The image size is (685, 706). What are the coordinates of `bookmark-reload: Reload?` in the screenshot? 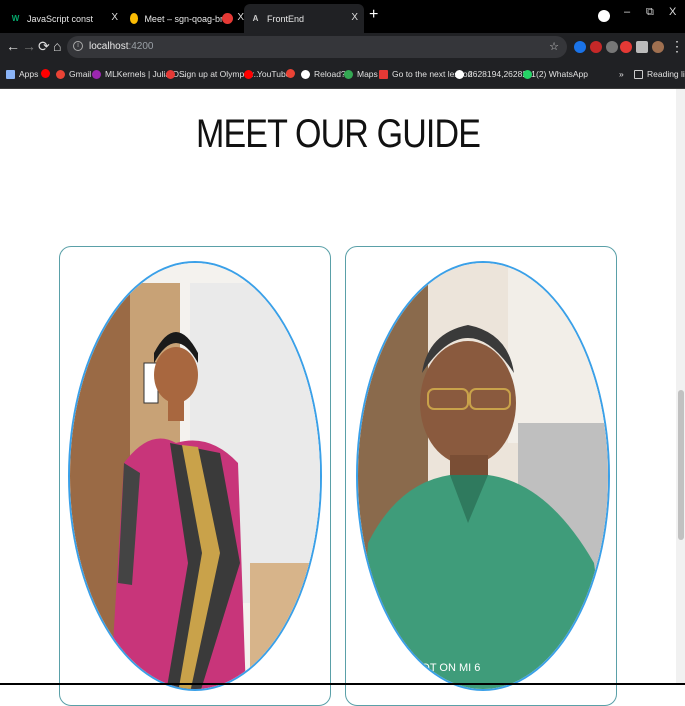 It's located at (323, 74).